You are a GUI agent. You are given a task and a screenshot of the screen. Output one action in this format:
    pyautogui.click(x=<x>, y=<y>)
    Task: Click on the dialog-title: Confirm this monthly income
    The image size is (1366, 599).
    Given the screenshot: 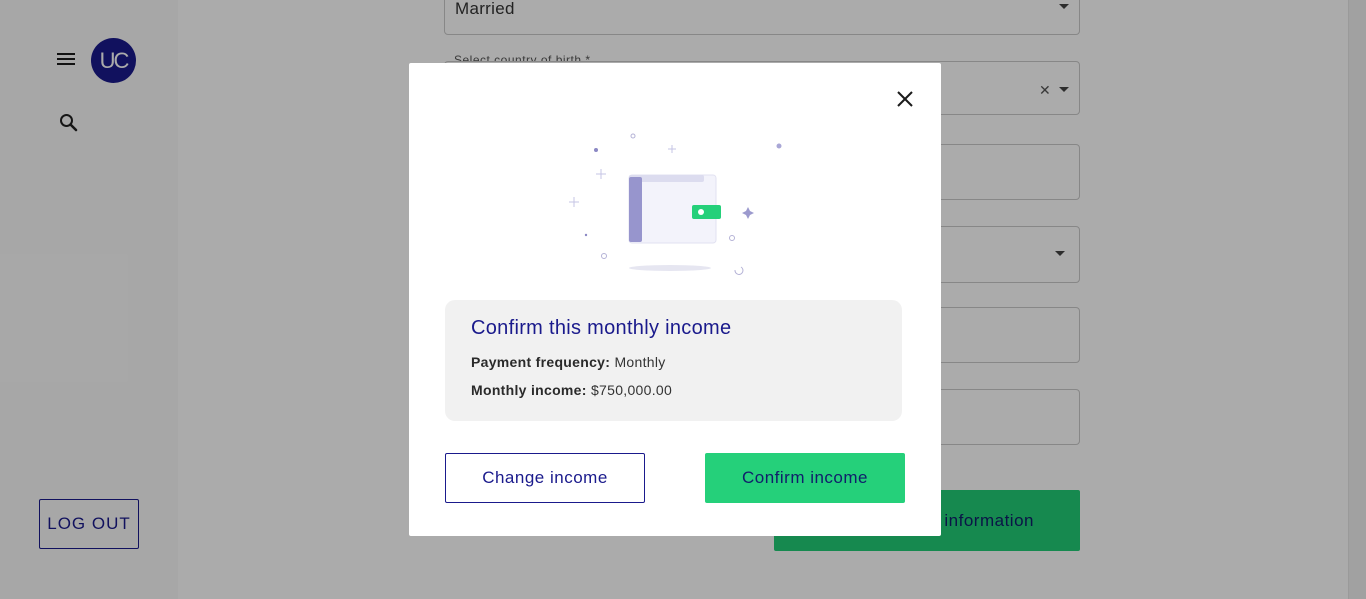 What is the action you would take?
    pyautogui.click(x=601, y=328)
    